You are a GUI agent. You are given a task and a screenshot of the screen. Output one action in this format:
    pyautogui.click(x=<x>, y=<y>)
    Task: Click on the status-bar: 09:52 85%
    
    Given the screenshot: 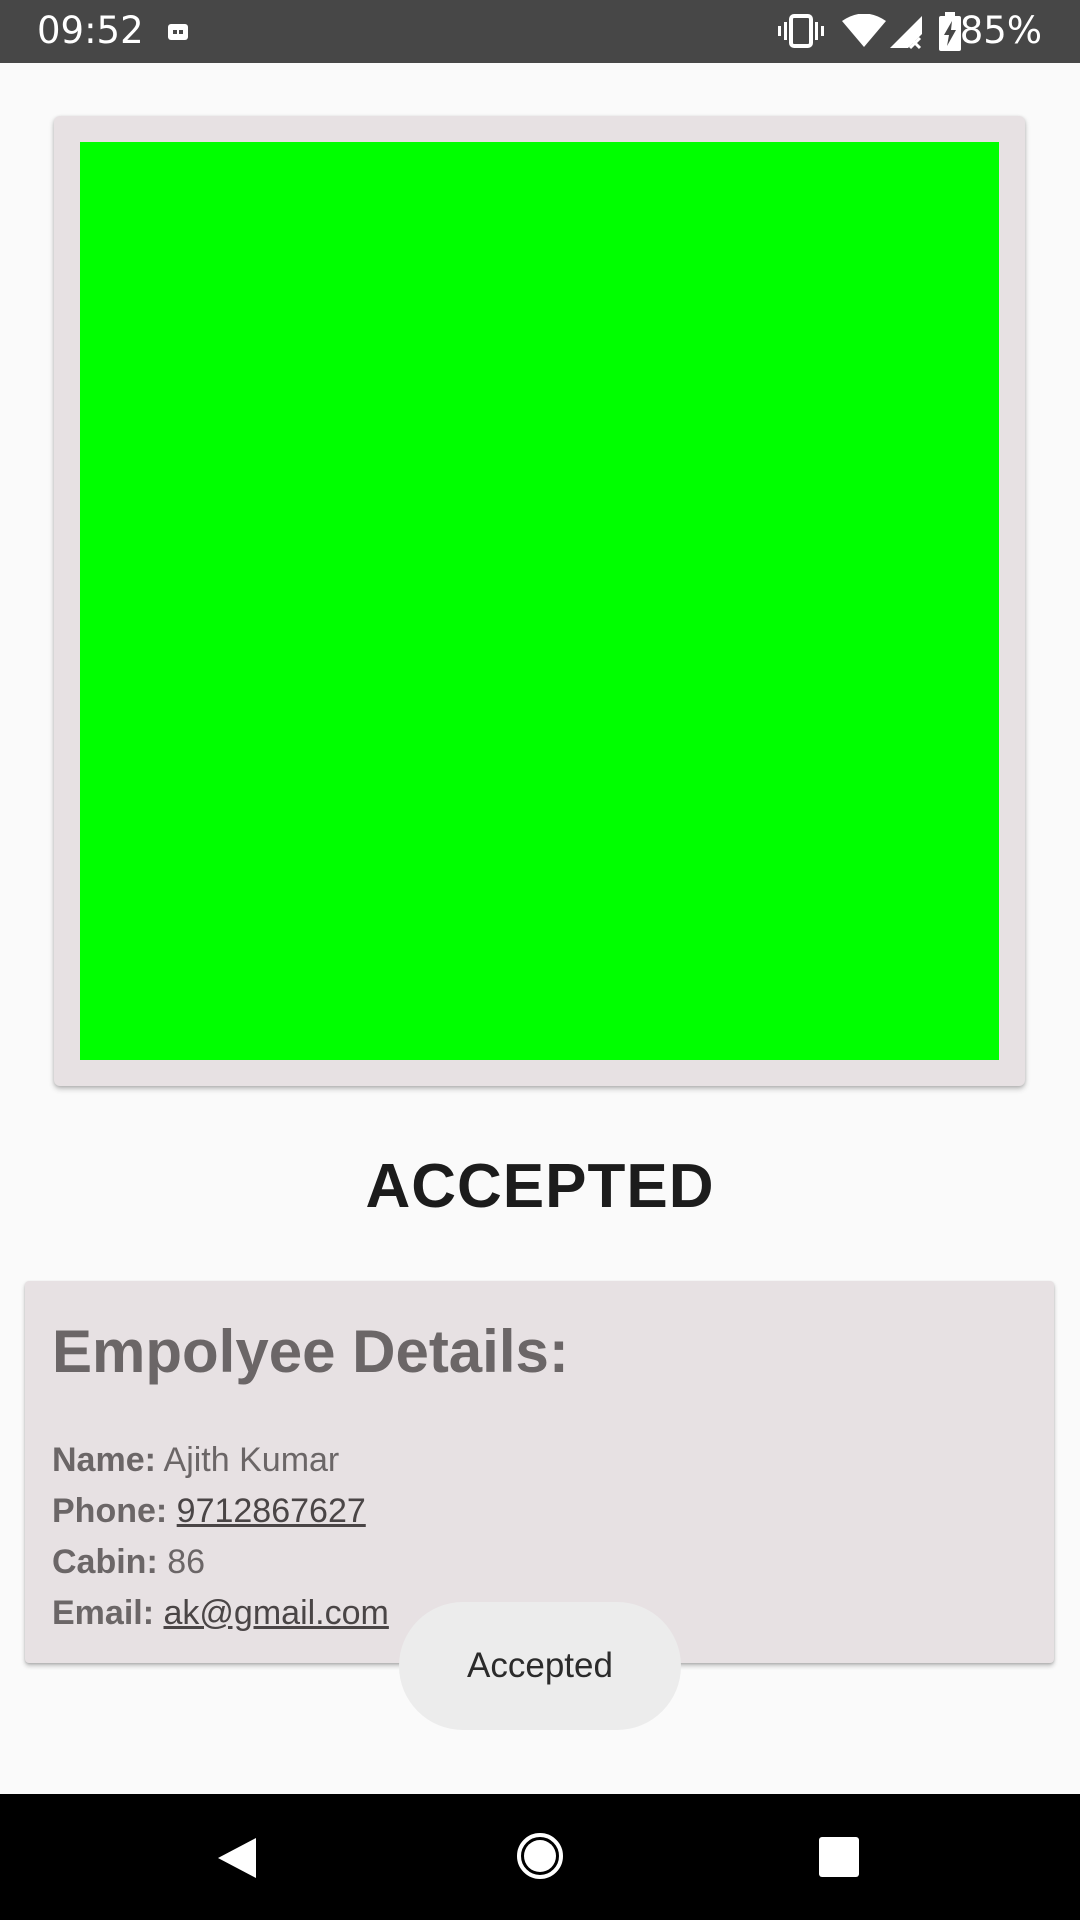 What is the action you would take?
    pyautogui.click(x=540, y=31)
    